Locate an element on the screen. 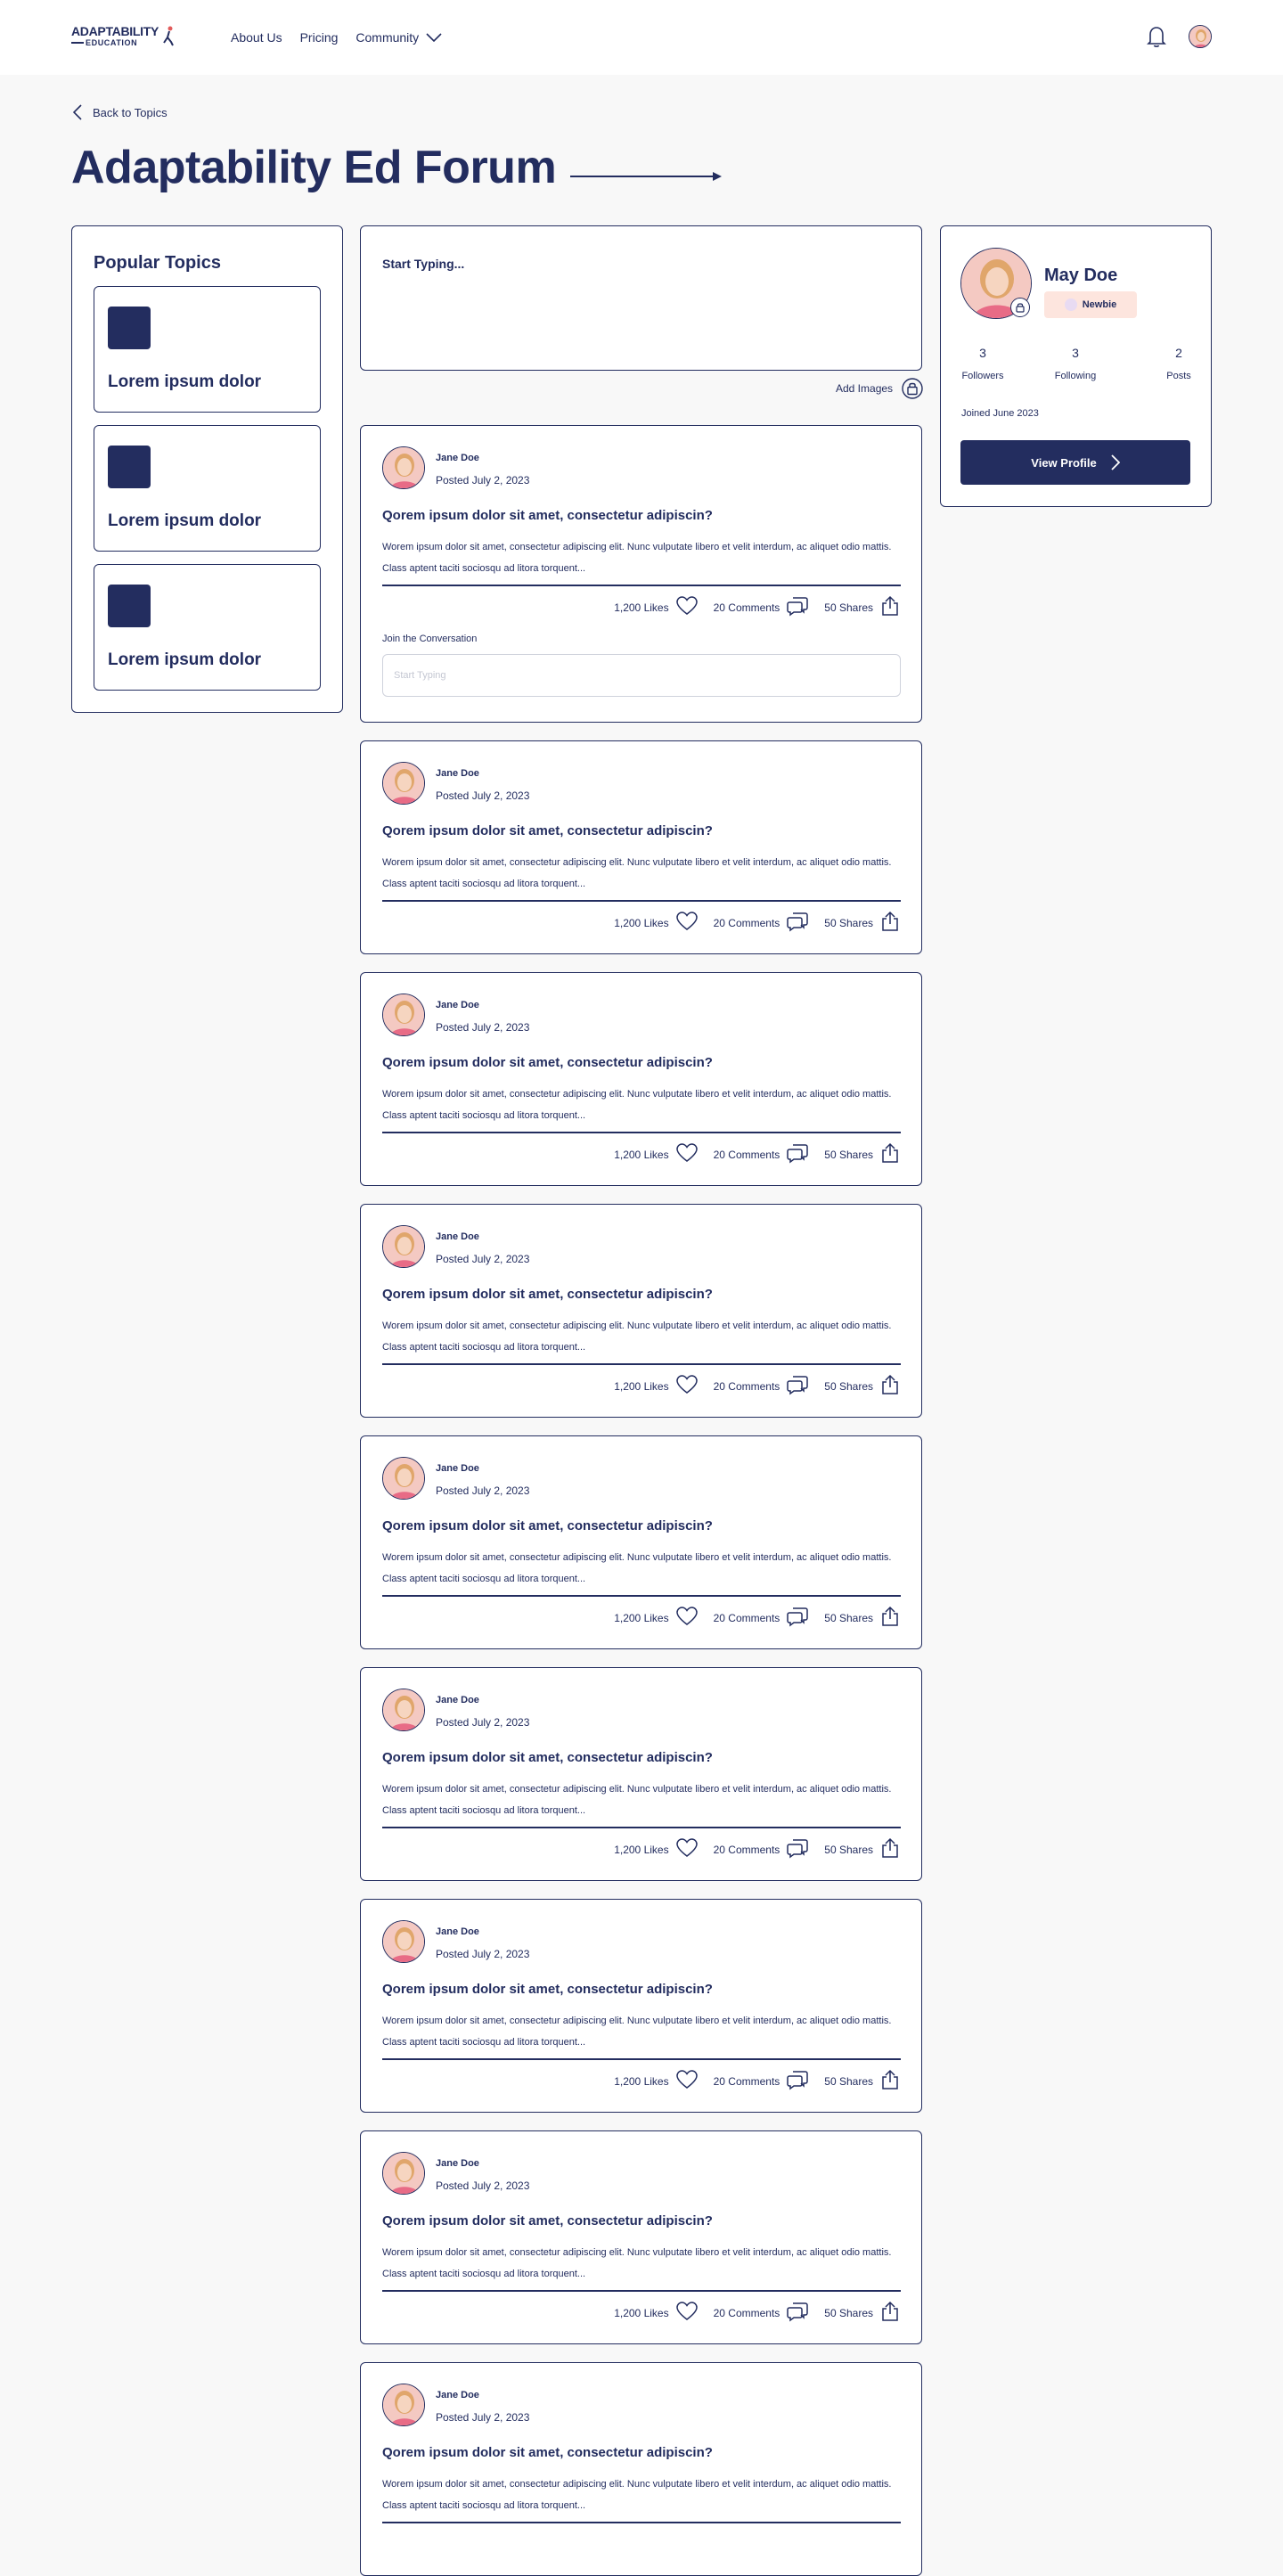  reply-input: Start Typing is located at coordinates (641, 675).